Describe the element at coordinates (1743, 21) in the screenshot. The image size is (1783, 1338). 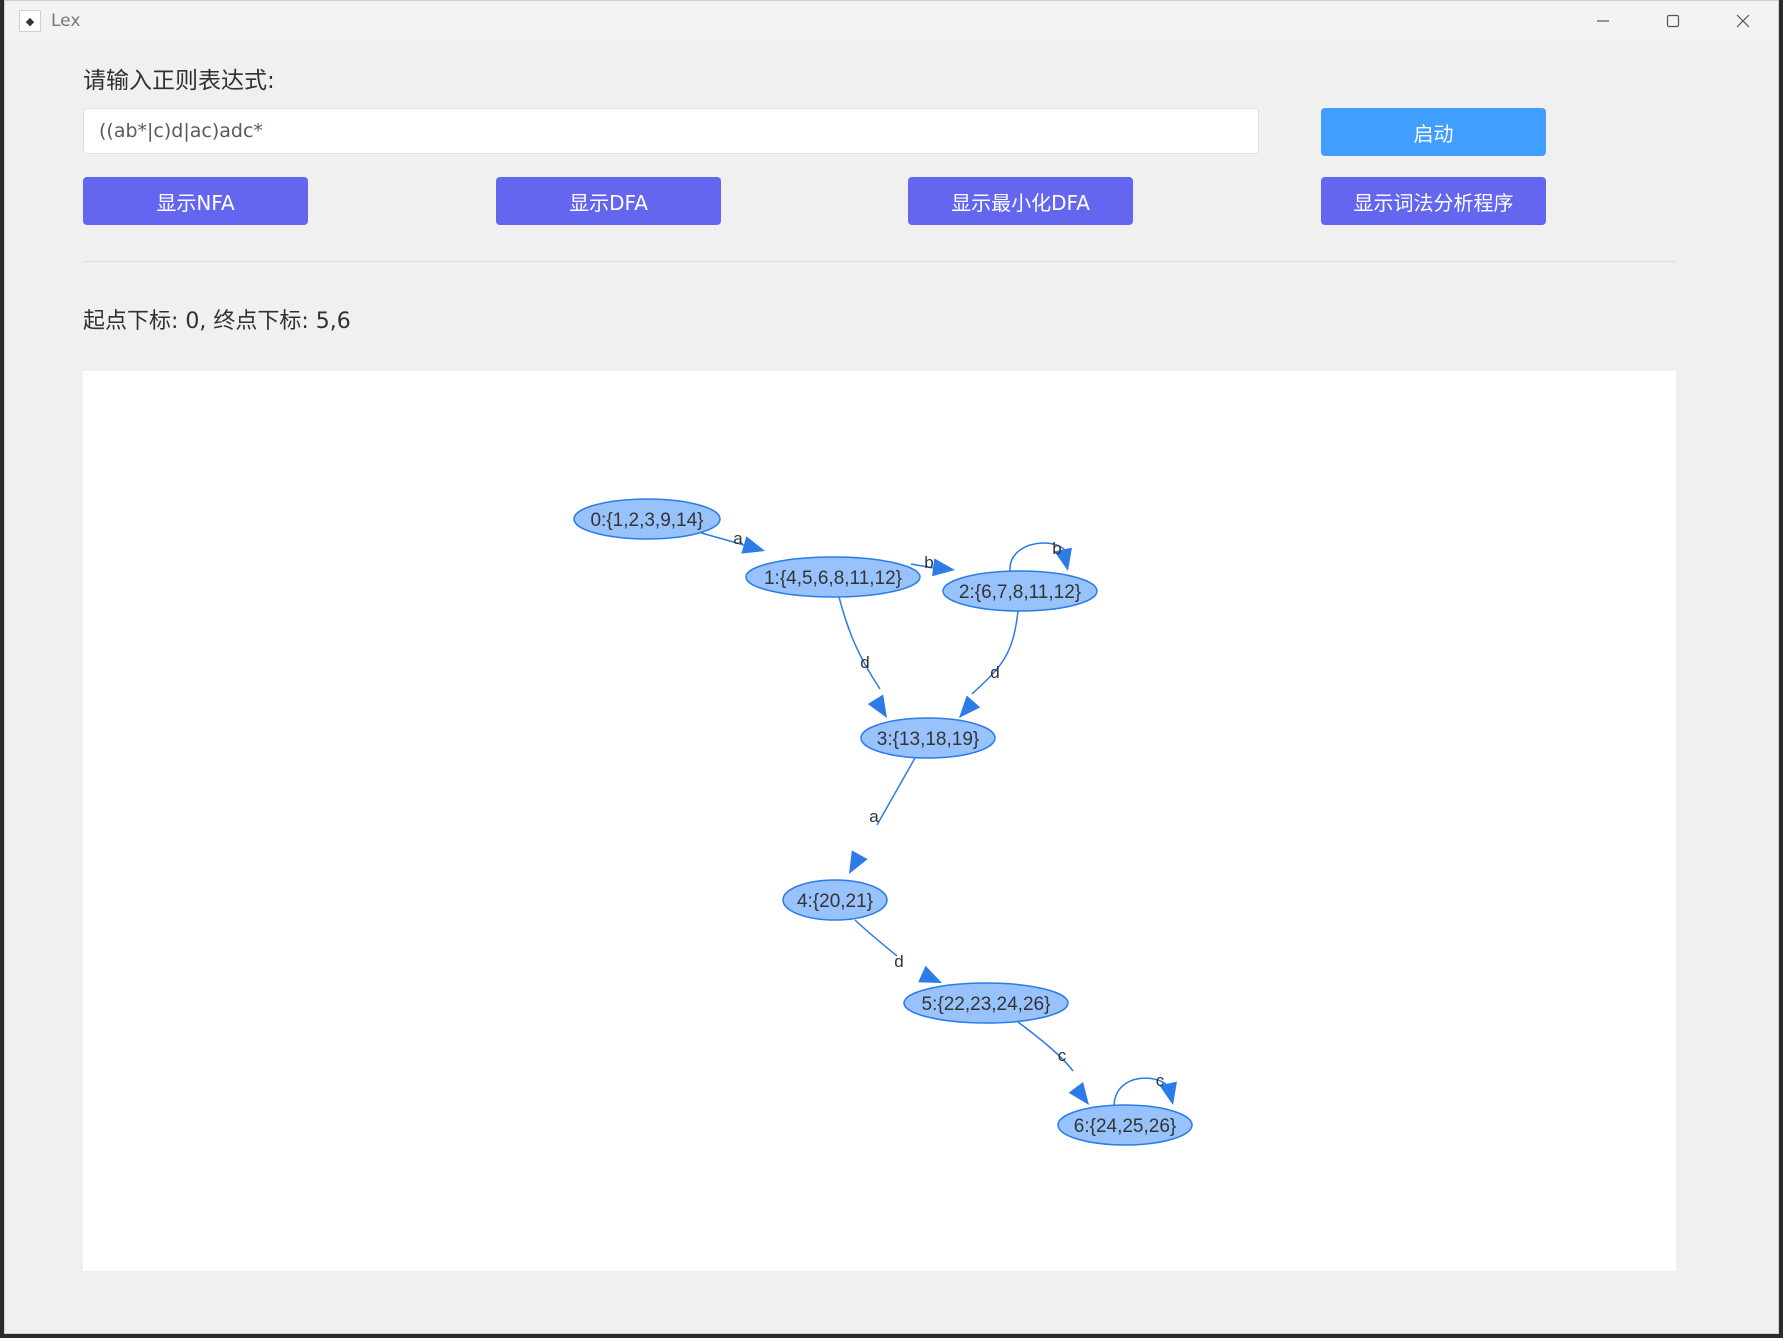
I see `close-icon` at that location.